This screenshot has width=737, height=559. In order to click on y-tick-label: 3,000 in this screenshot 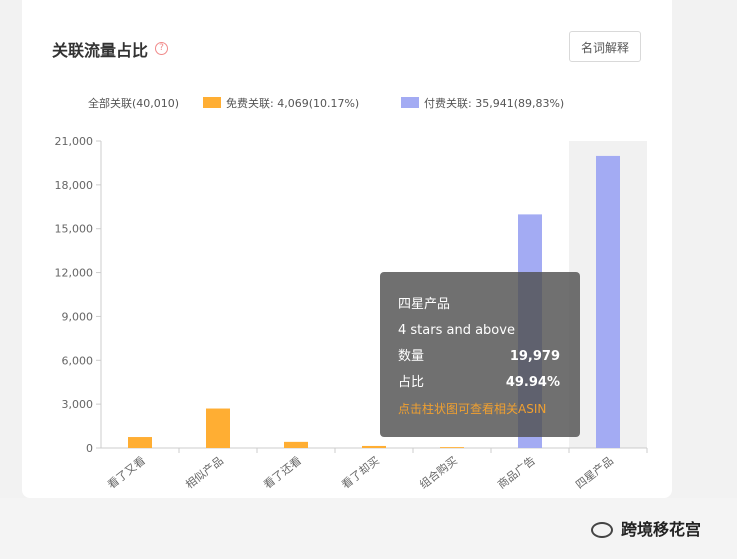, I will do `click(78, 404)`.